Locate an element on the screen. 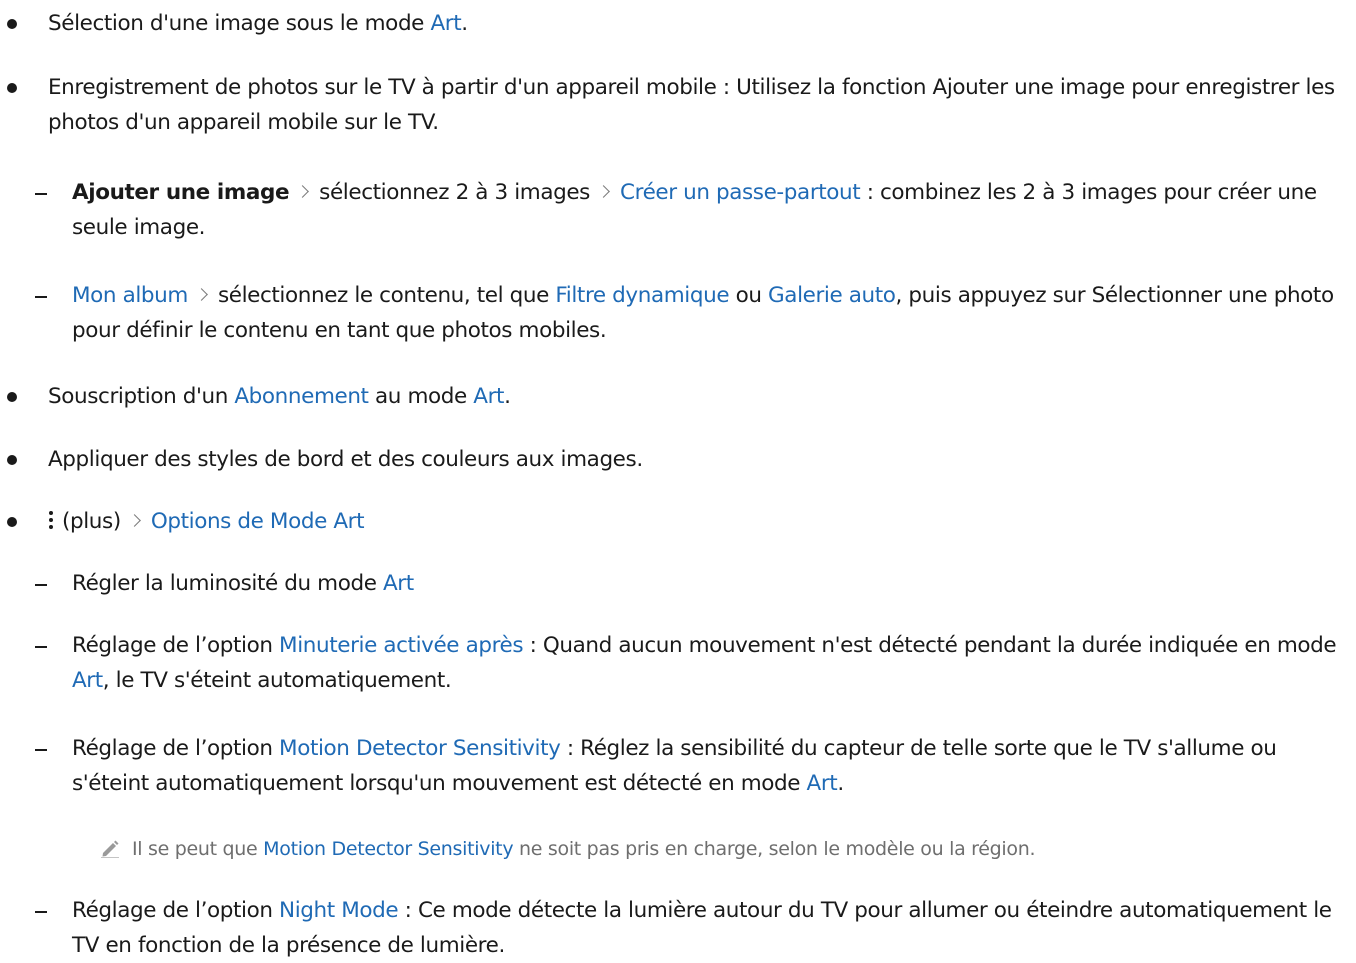 The width and height of the screenshot is (1356, 963). note-text: Il se peut que is located at coordinates (198, 849).